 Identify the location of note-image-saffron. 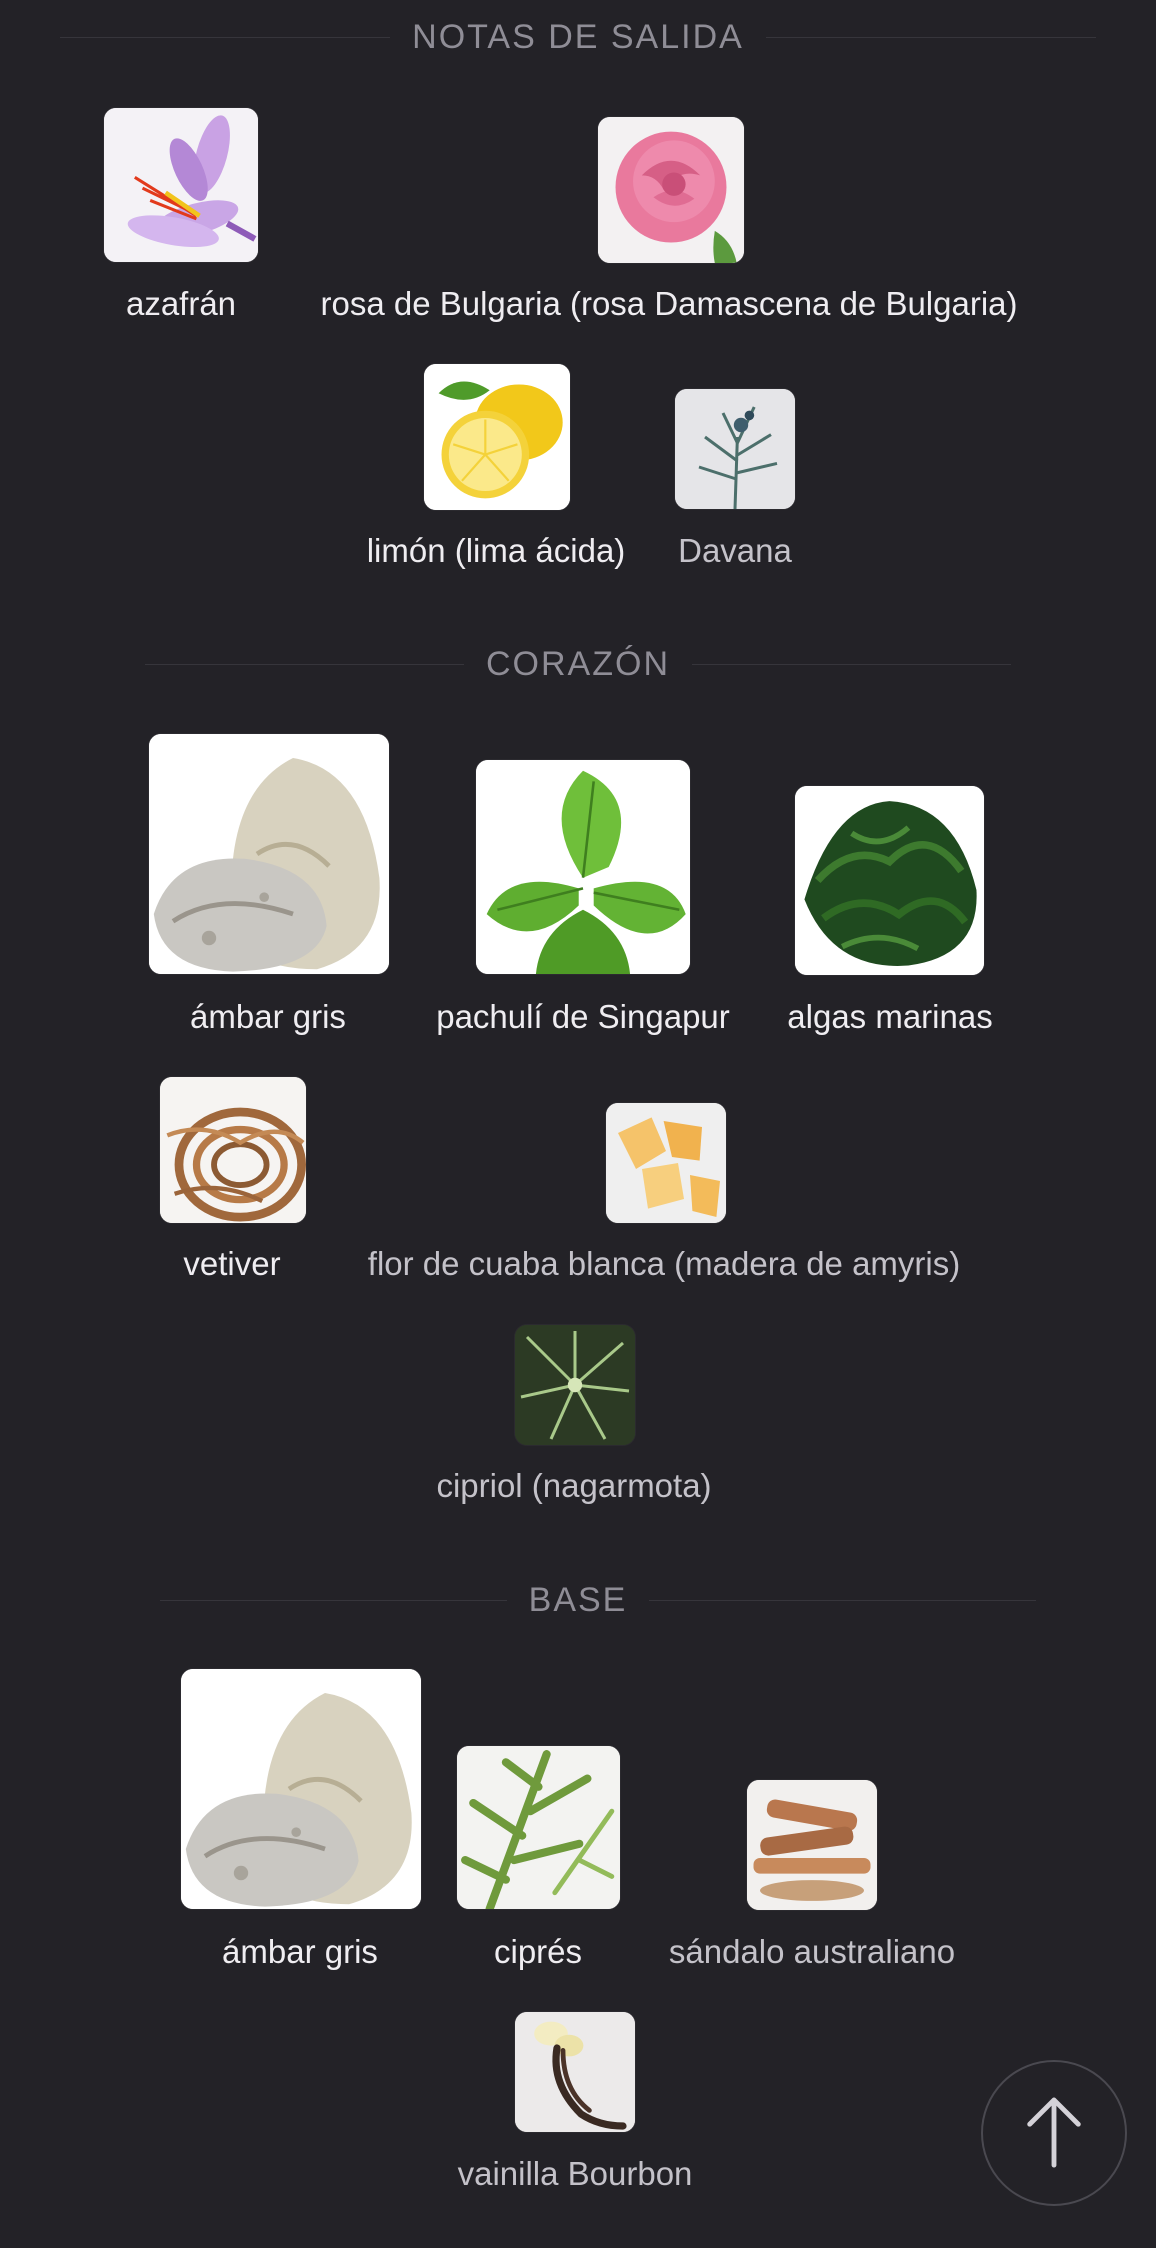
(181, 185).